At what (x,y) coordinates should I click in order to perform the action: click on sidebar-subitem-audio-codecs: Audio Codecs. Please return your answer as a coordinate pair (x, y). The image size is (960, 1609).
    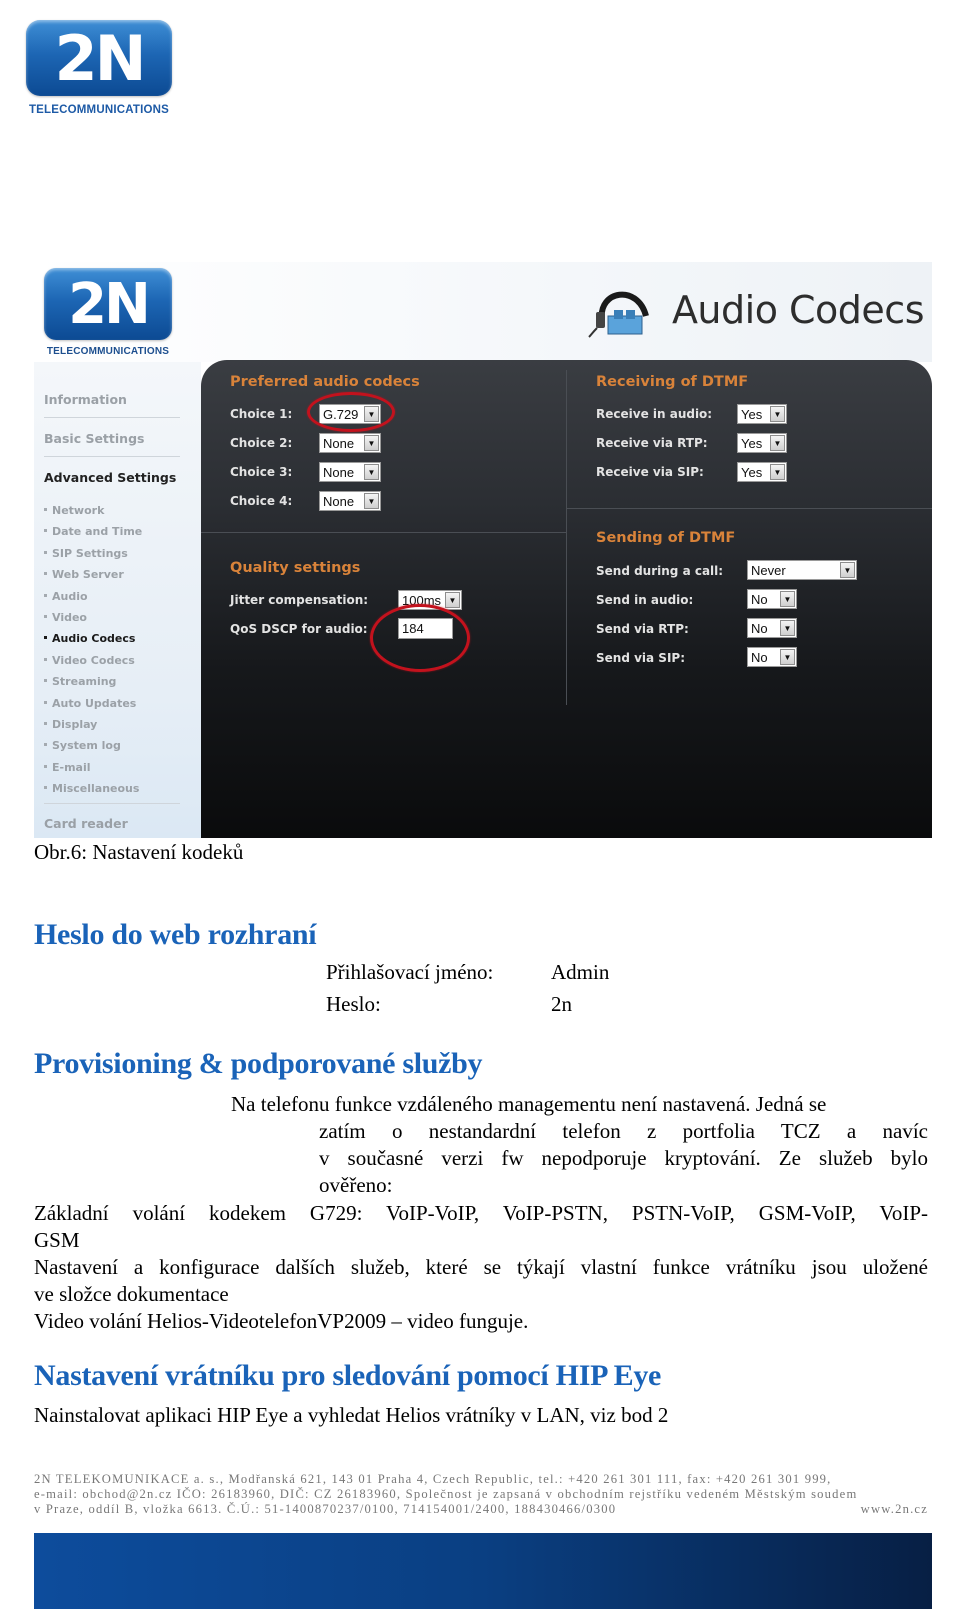
    Looking at the image, I should click on (89, 638).